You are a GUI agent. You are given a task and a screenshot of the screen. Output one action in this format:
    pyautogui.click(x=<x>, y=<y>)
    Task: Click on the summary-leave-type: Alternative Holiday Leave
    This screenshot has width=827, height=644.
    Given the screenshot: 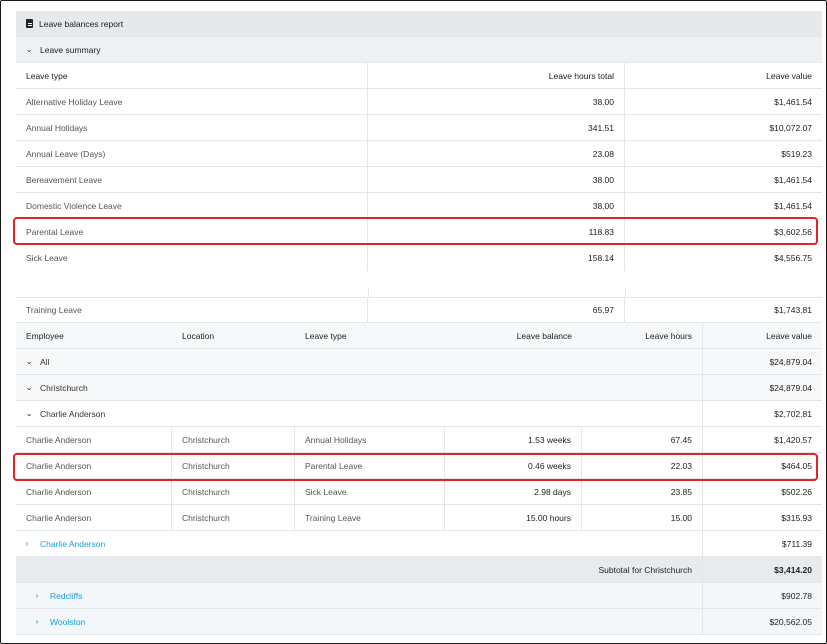 What is the action you would take?
    pyautogui.click(x=192, y=101)
    